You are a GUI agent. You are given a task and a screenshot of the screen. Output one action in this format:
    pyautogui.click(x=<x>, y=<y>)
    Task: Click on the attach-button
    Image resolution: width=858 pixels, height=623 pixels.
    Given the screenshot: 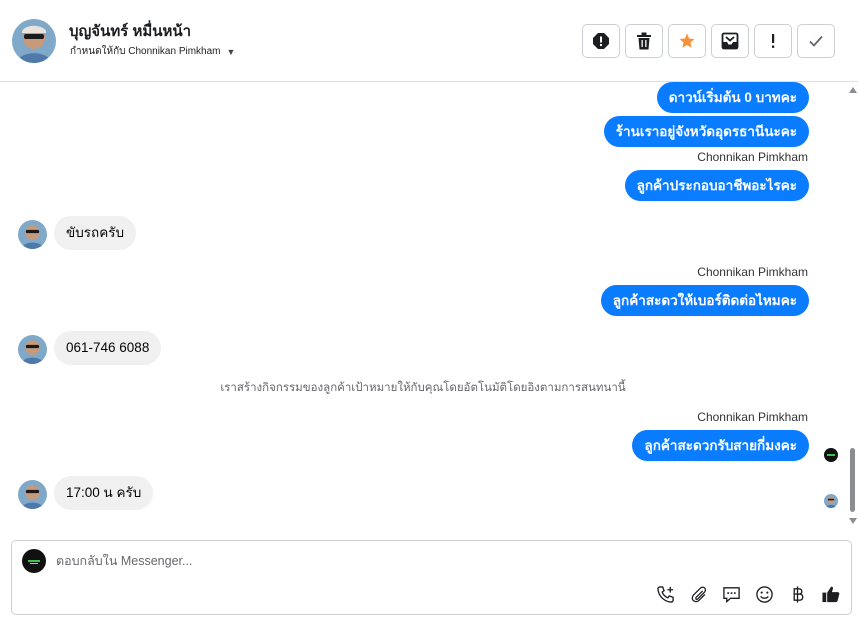 What is the action you would take?
    pyautogui.click(x=698, y=594)
    